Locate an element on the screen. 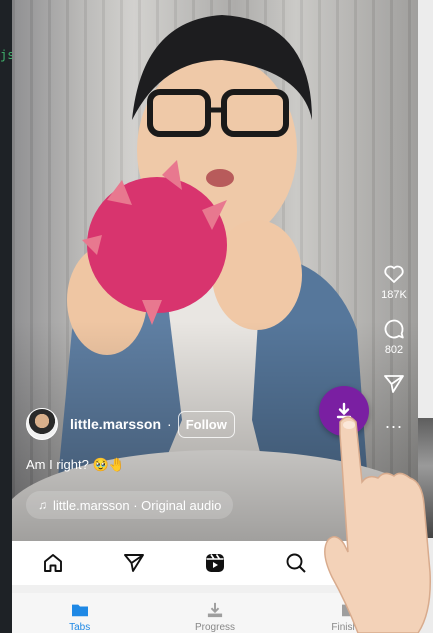 The height and width of the screenshot is (633, 433). nav-reels is located at coordinates (214, 563).